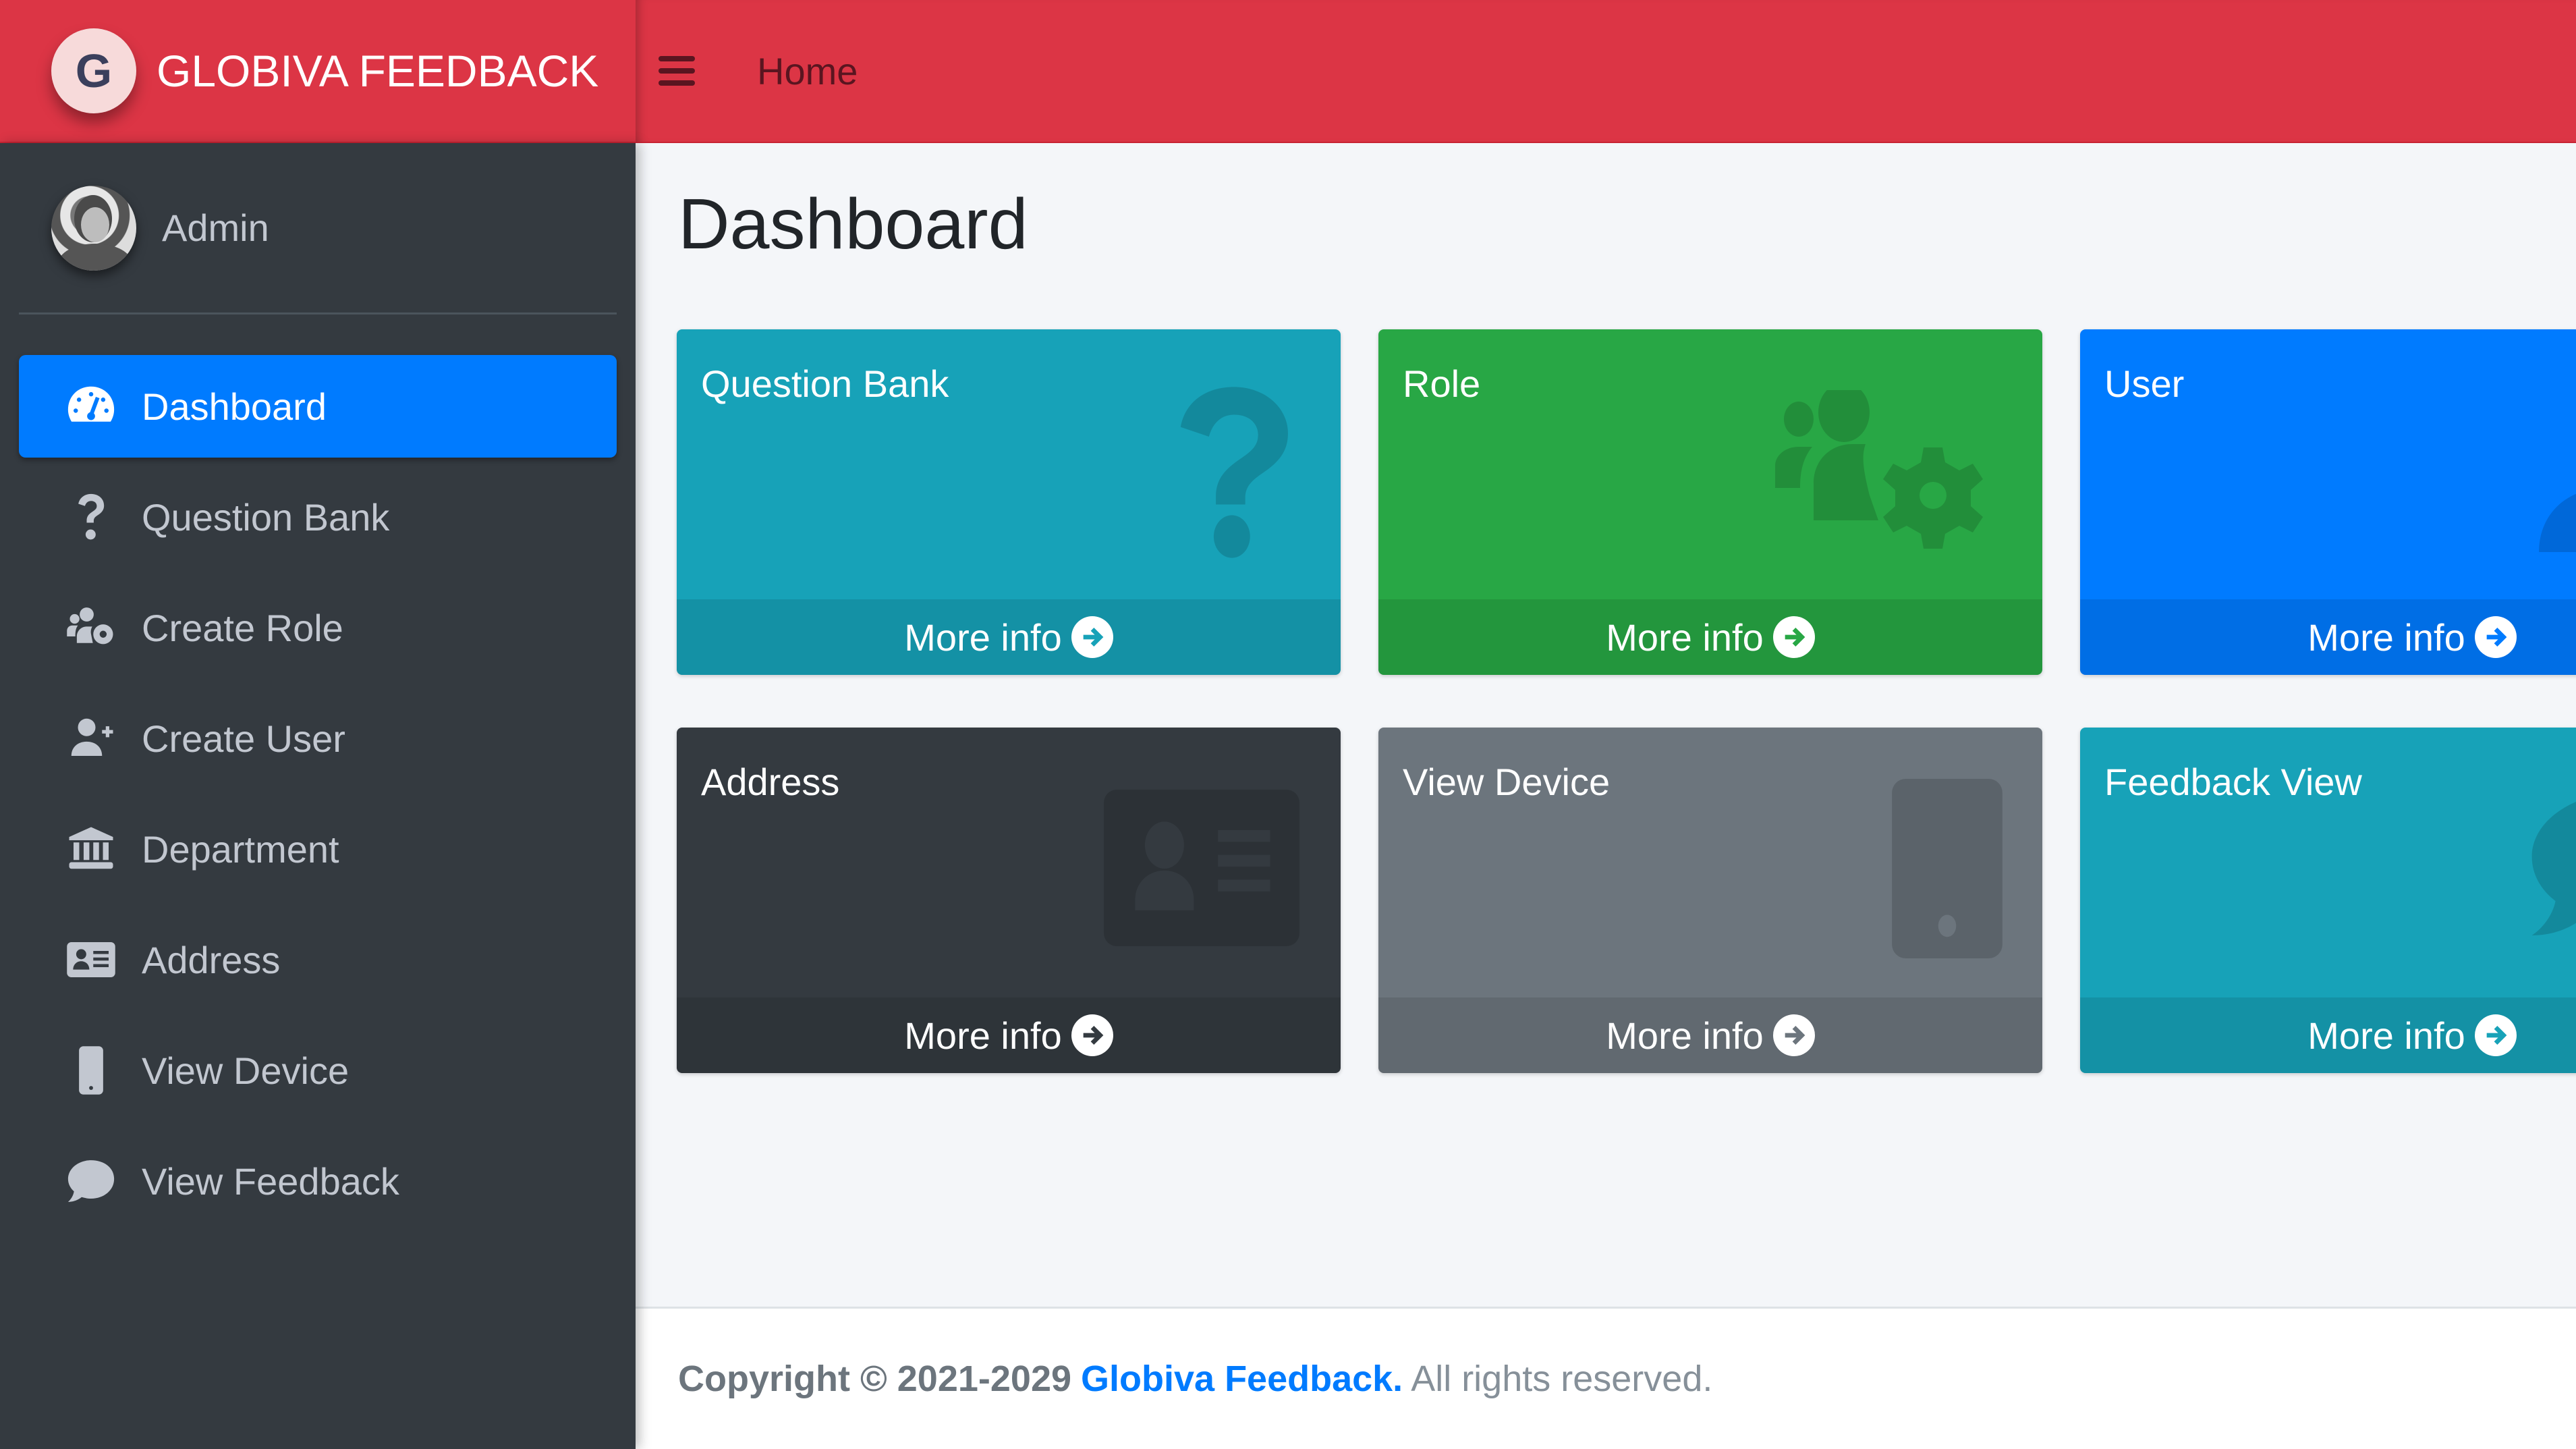  I want to click on sidebar-item-create-role: Create Role, so click(318, 627).